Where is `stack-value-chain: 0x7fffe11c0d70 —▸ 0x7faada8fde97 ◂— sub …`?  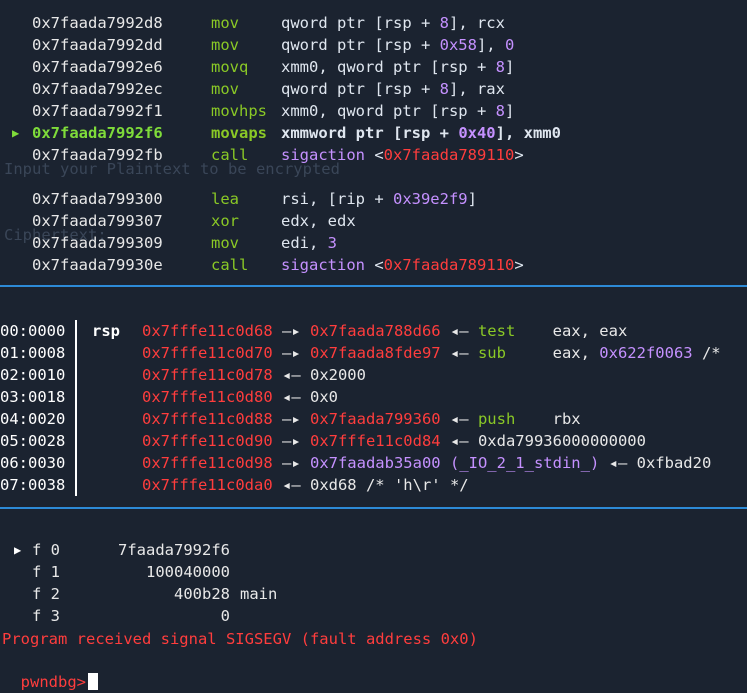
stack-value-chain: 0x7fffe11c0d70 —▸ 0x7faada8fde97 ◂— sub … is located at coordinates (431, 353).